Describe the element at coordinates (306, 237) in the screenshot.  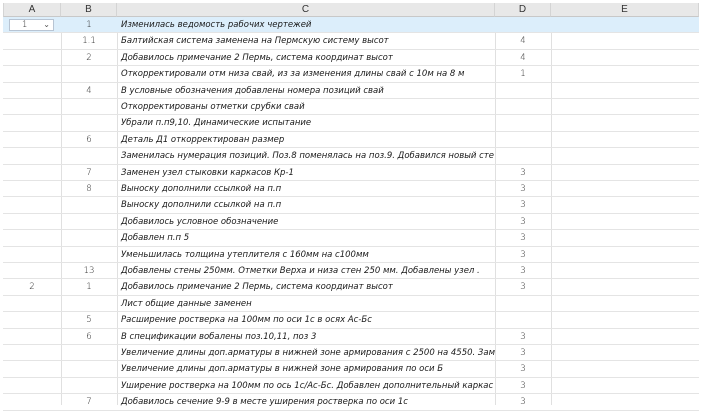
I see `cell-c: Добавлен п.п 5` at that location.